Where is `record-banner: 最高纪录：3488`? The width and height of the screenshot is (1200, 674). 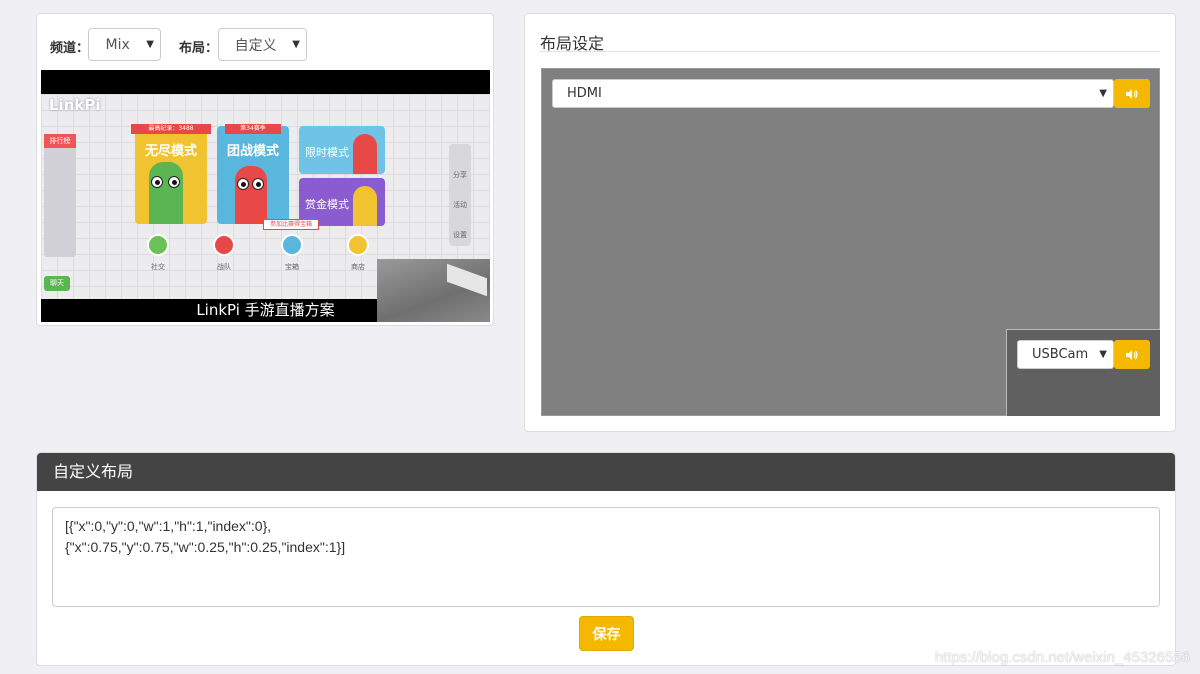
record-banner: 最高纪录：3488 is located at coordinates (171, 129).